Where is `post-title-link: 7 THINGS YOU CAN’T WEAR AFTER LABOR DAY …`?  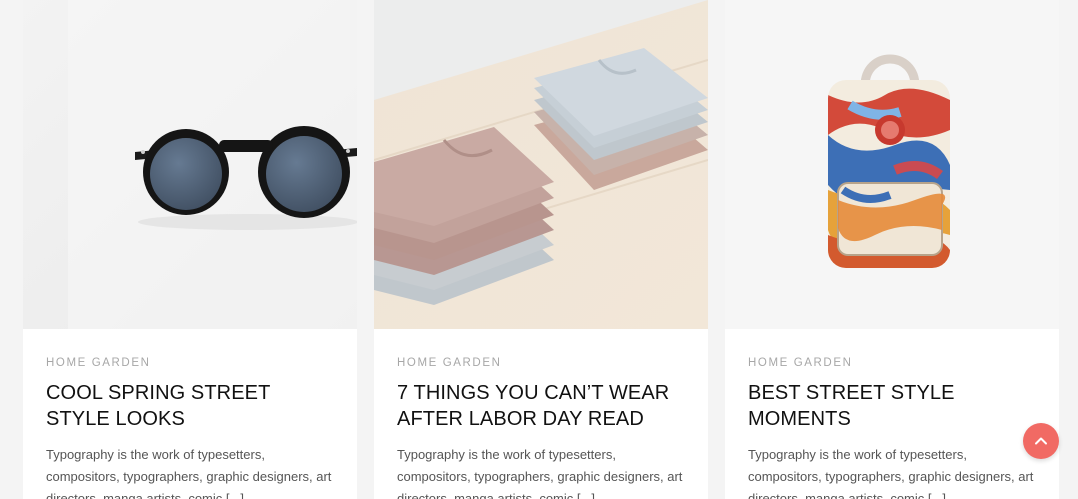
post-title-link: 7 THINGS YOU CAN’T WEAR AFTER LABOR DAY … is located at coordinates (541, 406).